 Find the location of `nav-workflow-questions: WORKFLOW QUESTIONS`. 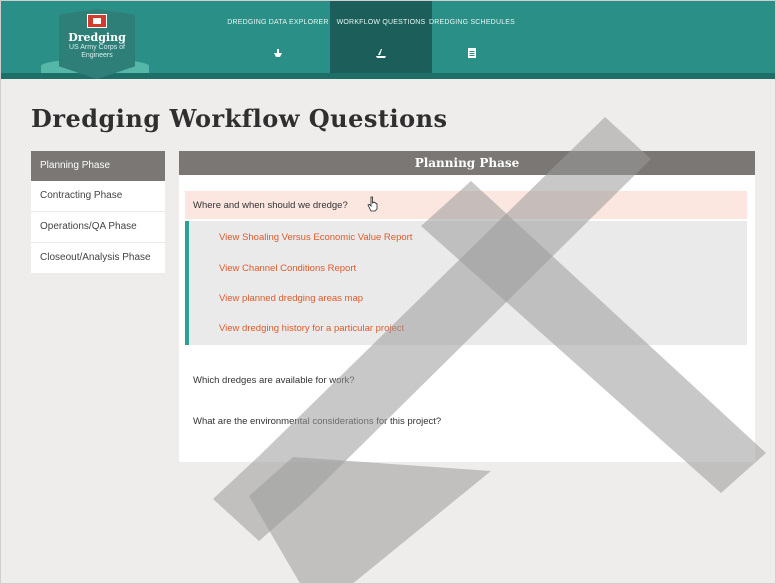

nav-workflow-questions: WORKFLOW QUESTIONS is located at coordinates (381, 37).